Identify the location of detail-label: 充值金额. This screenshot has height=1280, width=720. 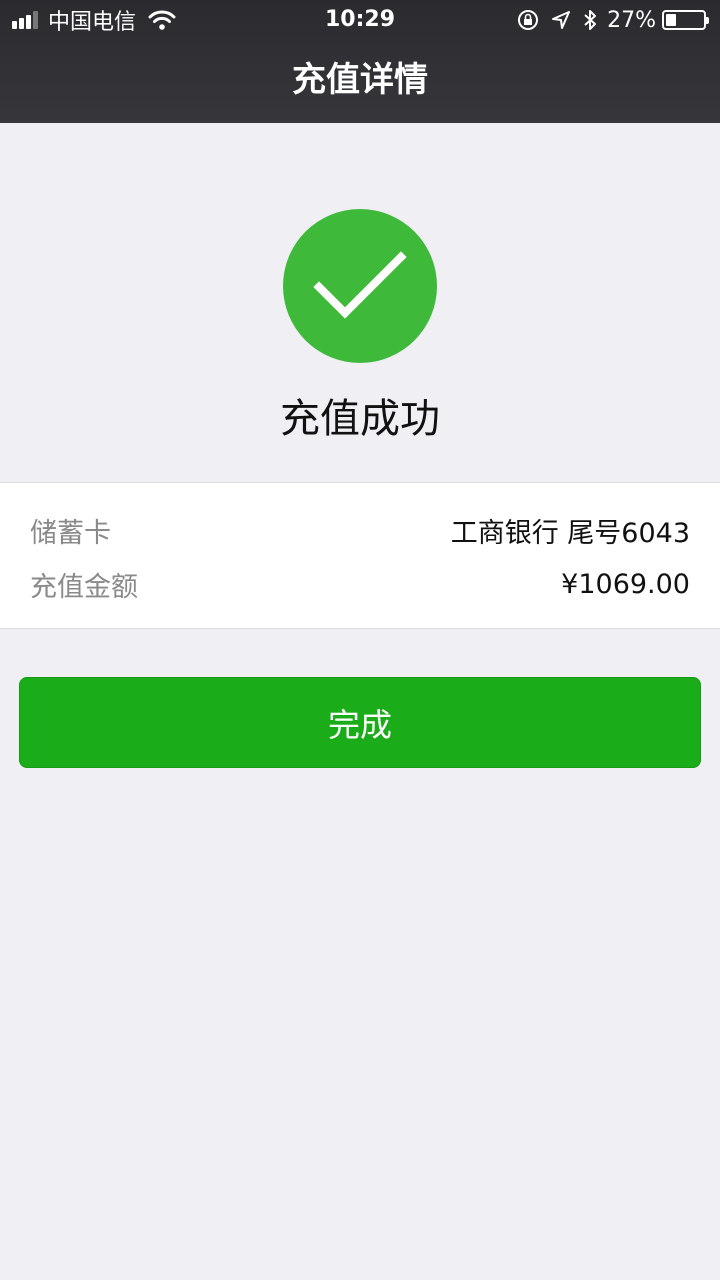
(84, 587).